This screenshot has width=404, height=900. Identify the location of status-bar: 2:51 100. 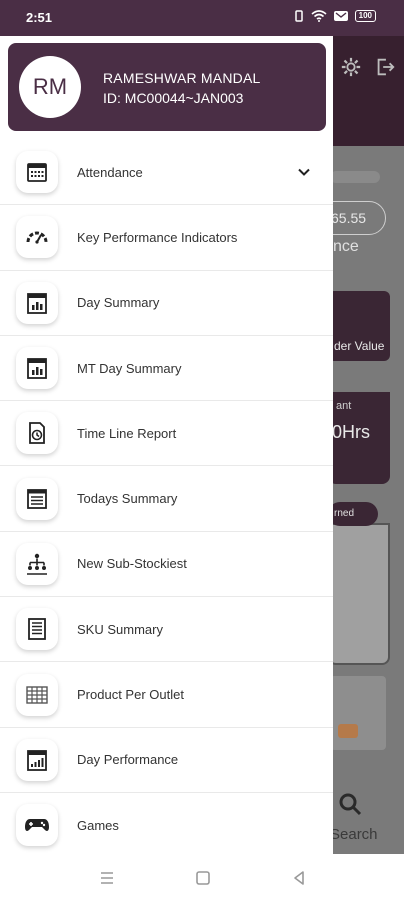
(202, 18).